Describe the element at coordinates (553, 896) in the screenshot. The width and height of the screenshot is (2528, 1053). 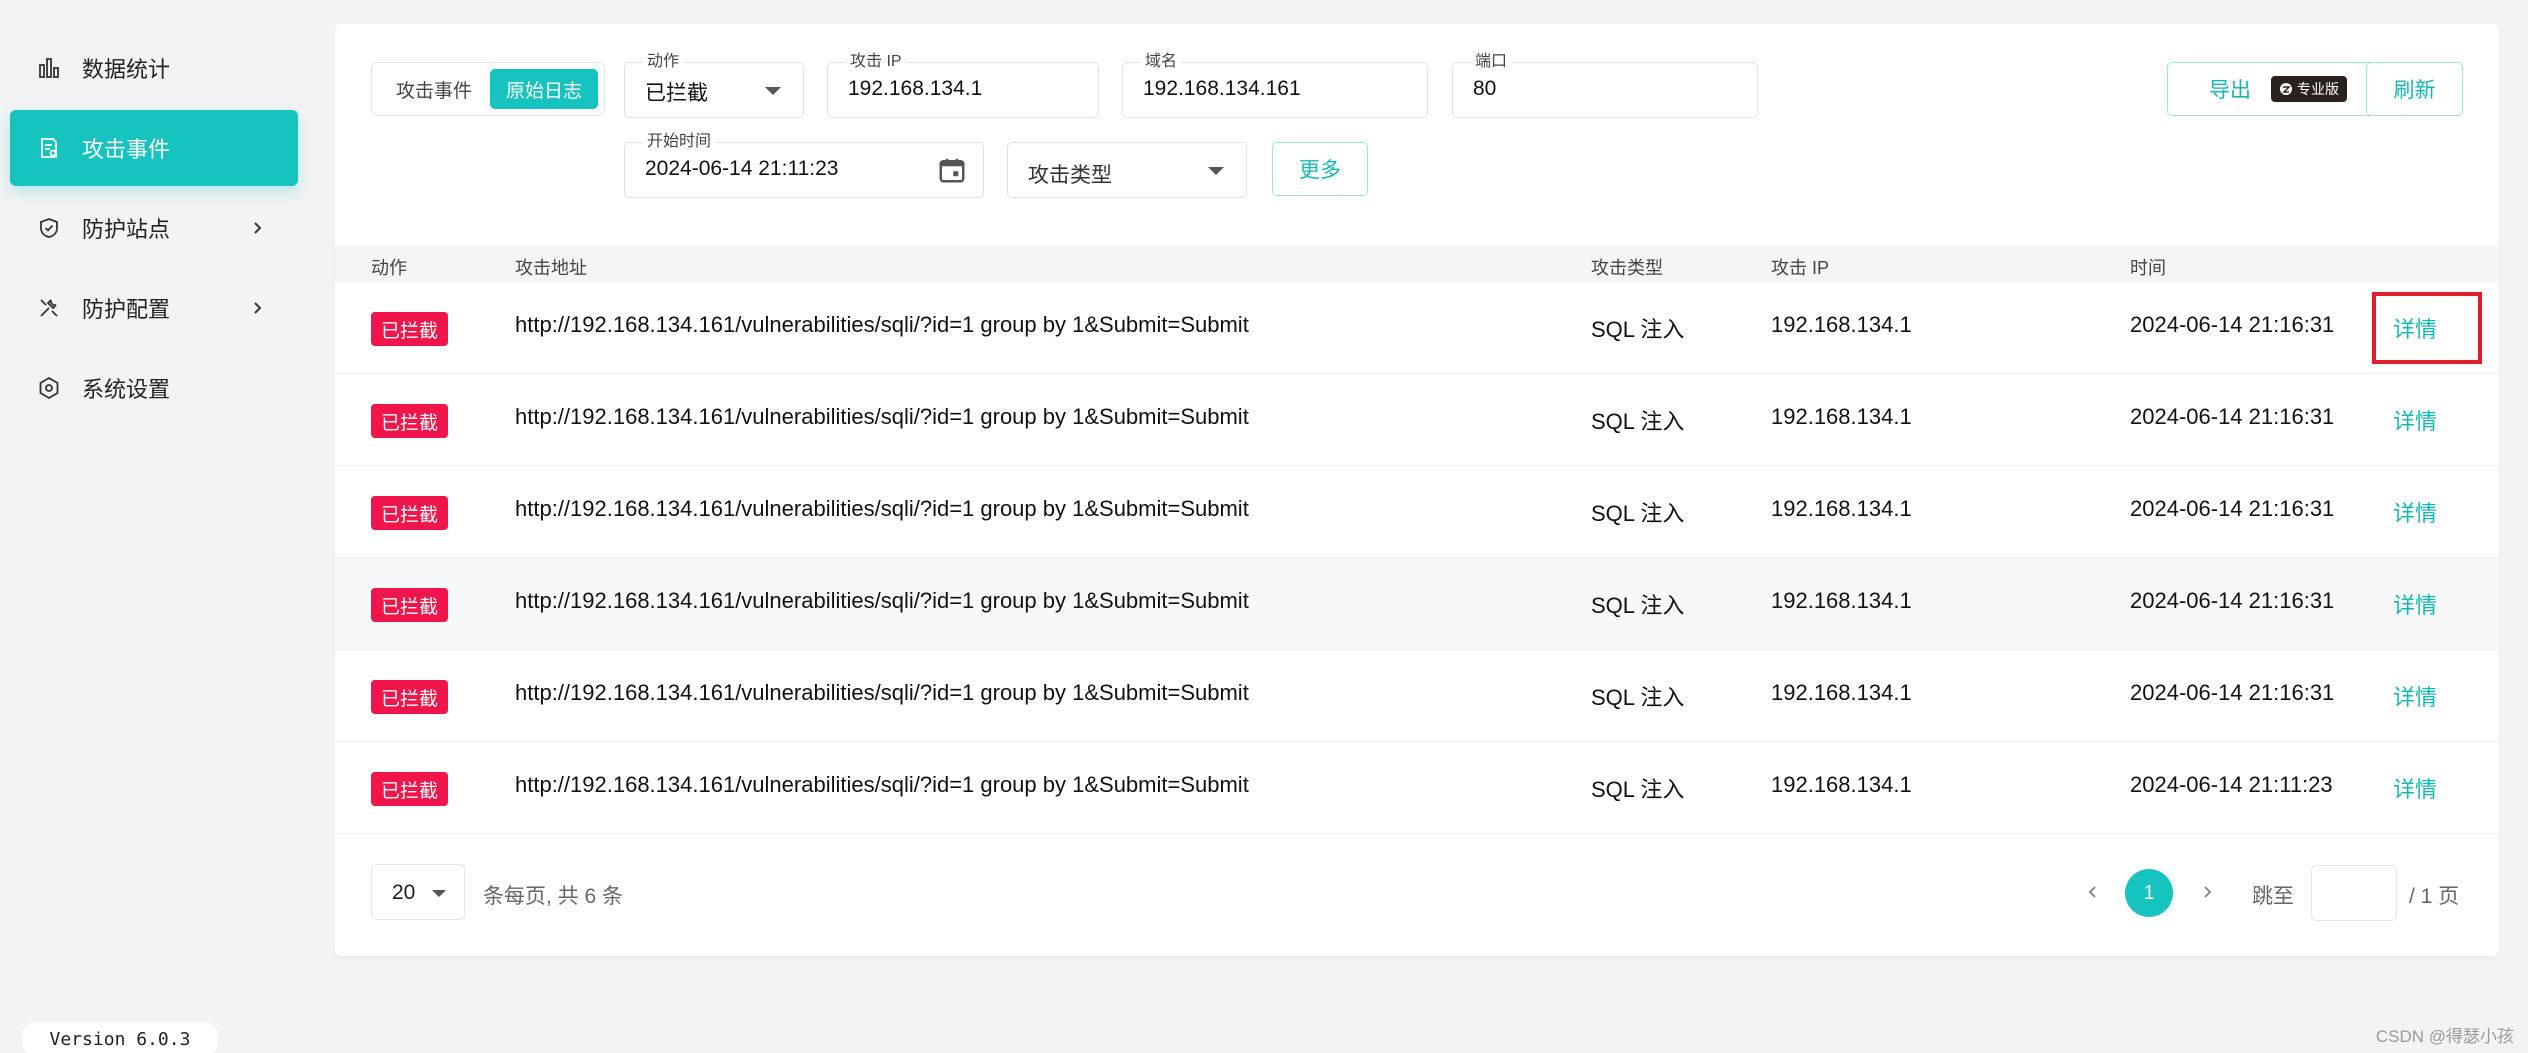
I see `page-summary: 条每页, 共 6 条` at that location.